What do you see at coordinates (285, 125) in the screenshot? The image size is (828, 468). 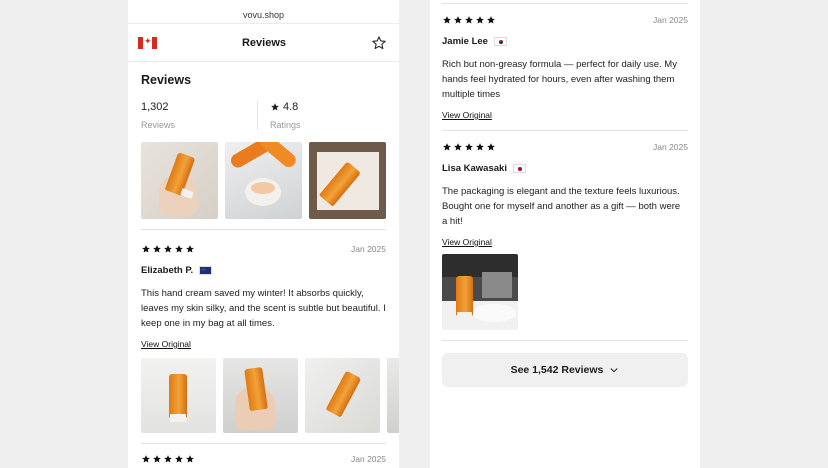 I see `rating-label: Ratings` at bounding box center [285, 125].